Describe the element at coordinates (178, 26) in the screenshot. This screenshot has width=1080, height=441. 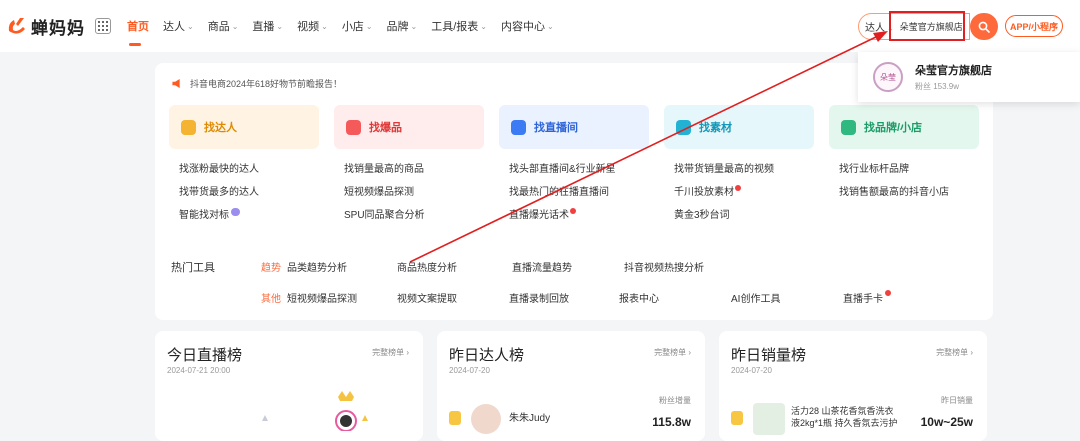
I see `nav-item-talent: 达人 ⌄` at that location.